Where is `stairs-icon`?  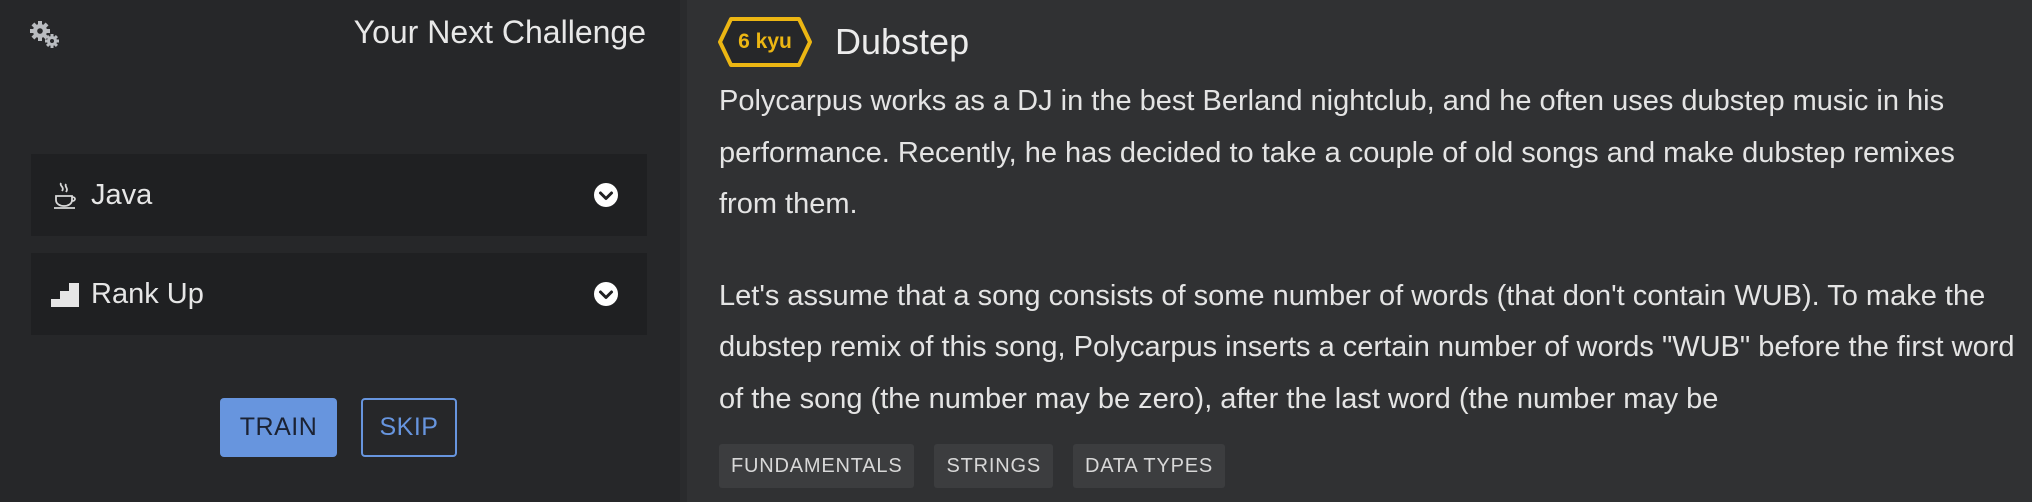
stairs-icon is located at coordinates (65, 294).